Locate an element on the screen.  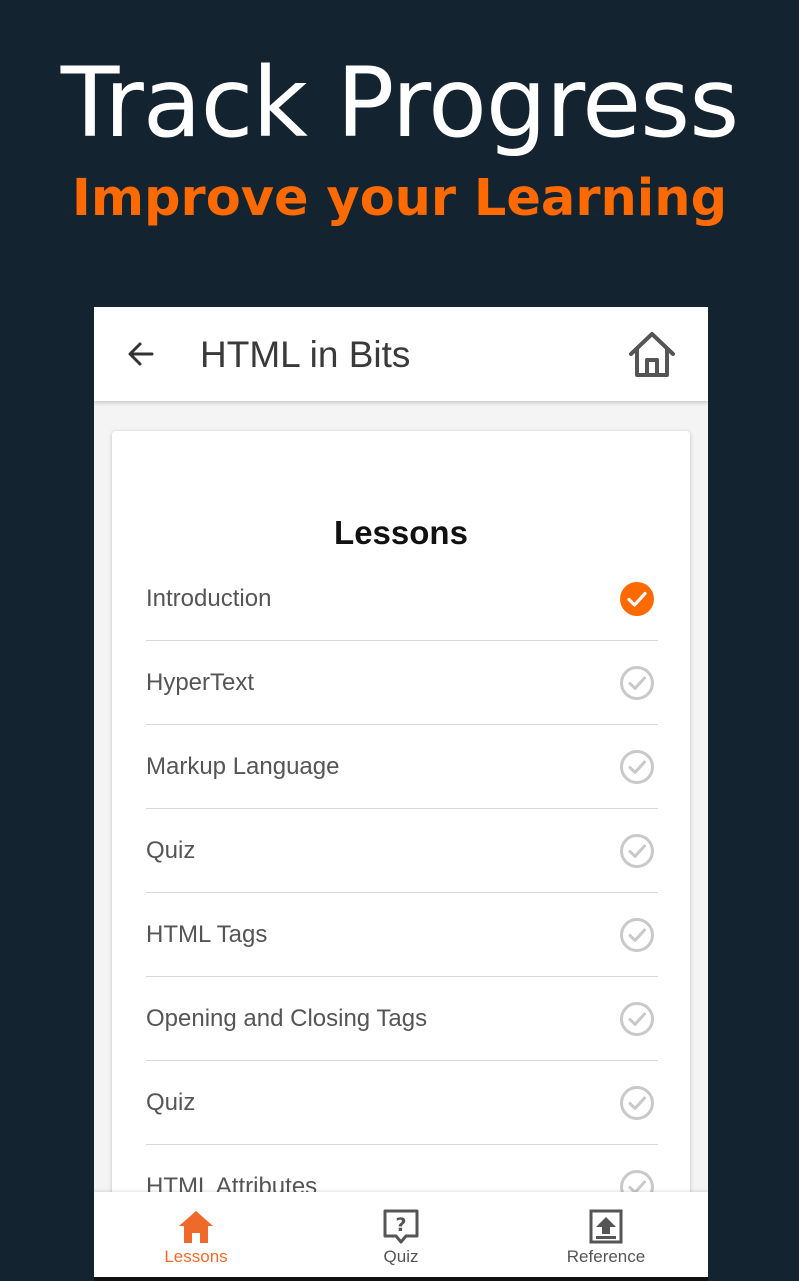
nav-label: Lessons is located at coordinates (196, 1256).